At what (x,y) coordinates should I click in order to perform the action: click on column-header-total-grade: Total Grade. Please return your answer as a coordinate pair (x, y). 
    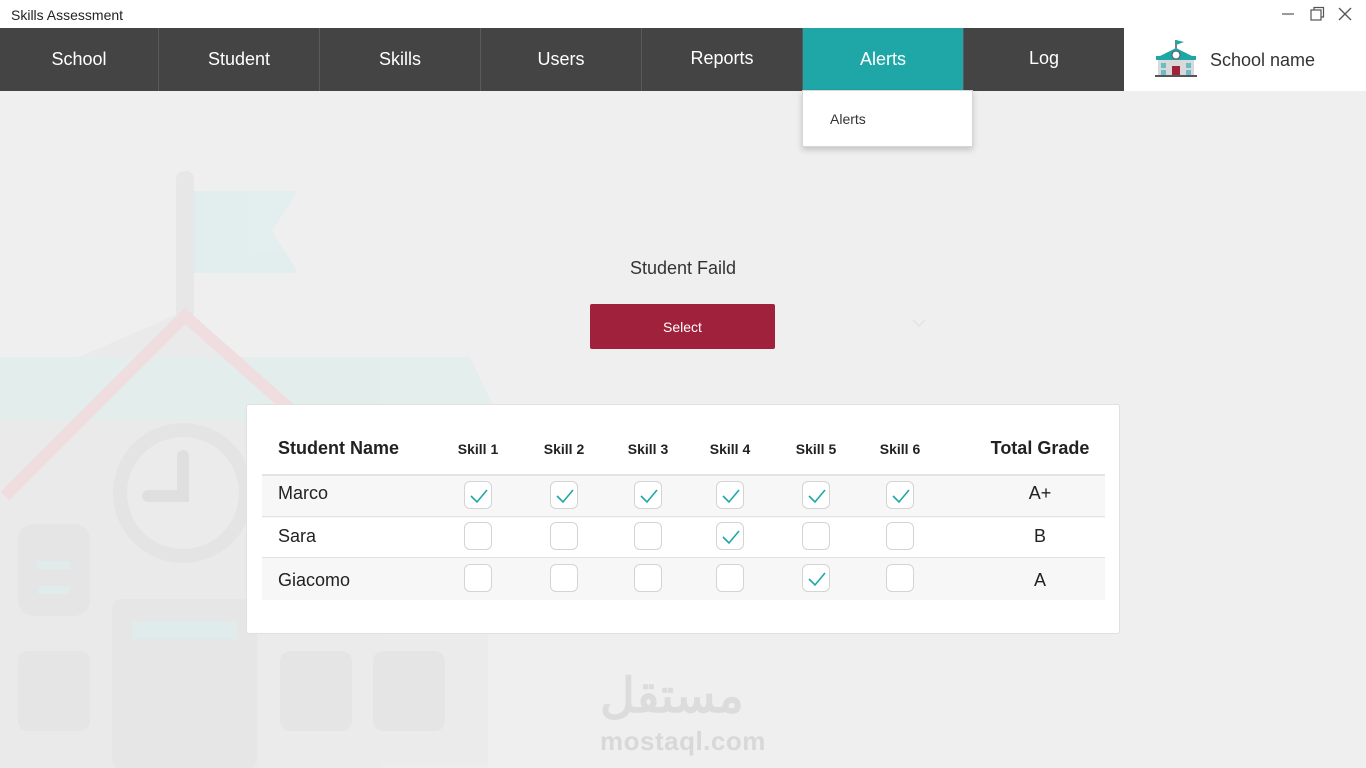
    Looking at the image, I should click on (1040, 448).